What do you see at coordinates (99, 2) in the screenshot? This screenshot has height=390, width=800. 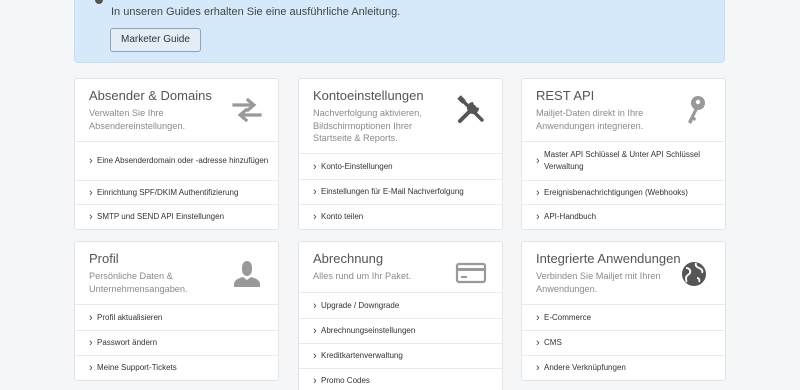 I see `banner-bullet-icon` at bounding box center [99, 2].